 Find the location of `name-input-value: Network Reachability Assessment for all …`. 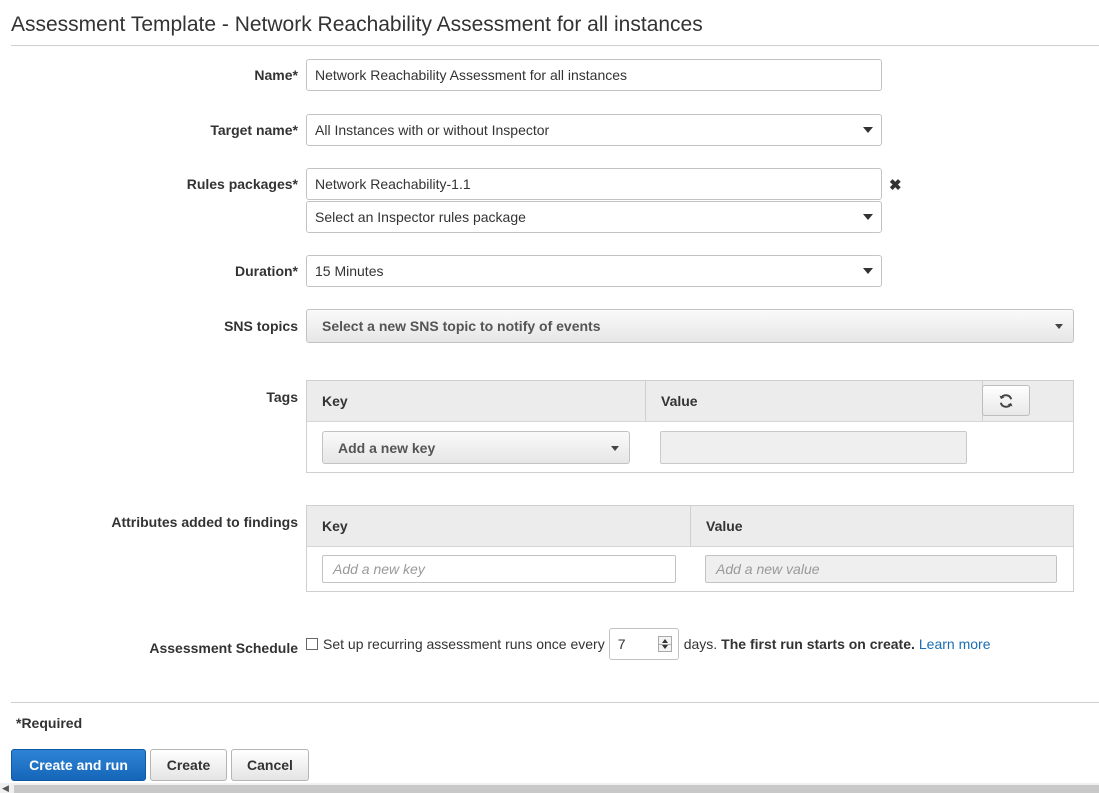

name-input-value: Network Reachability Assessment for all … is located at coordinates (471, 75).